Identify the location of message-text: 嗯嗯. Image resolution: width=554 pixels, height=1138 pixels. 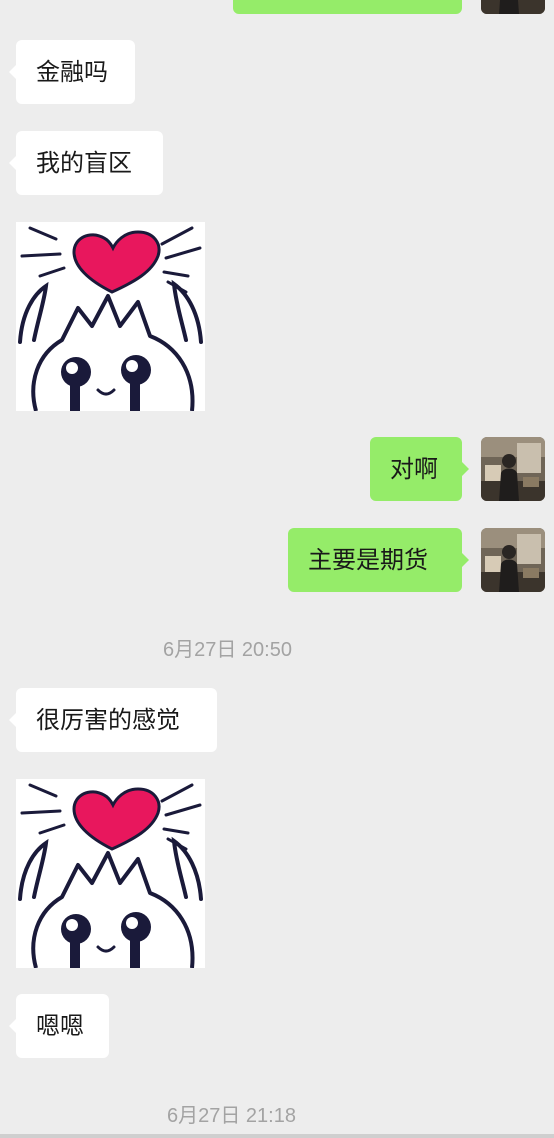
(60, 1026).